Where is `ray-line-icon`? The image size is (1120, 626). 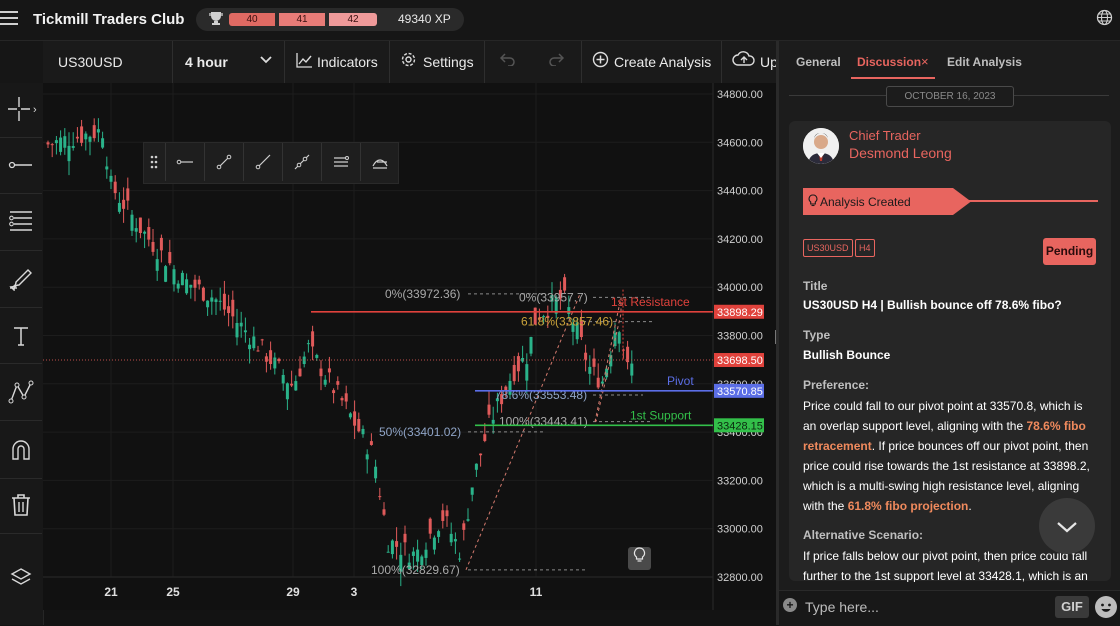
ray-line-icon is located at coordinates (263, 162).